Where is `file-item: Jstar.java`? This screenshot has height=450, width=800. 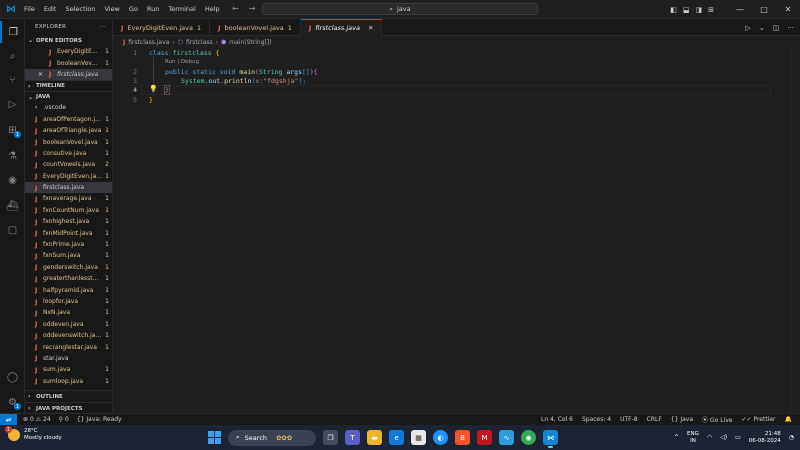 file-item: Jstar.java is located at coordinates (68, 358).